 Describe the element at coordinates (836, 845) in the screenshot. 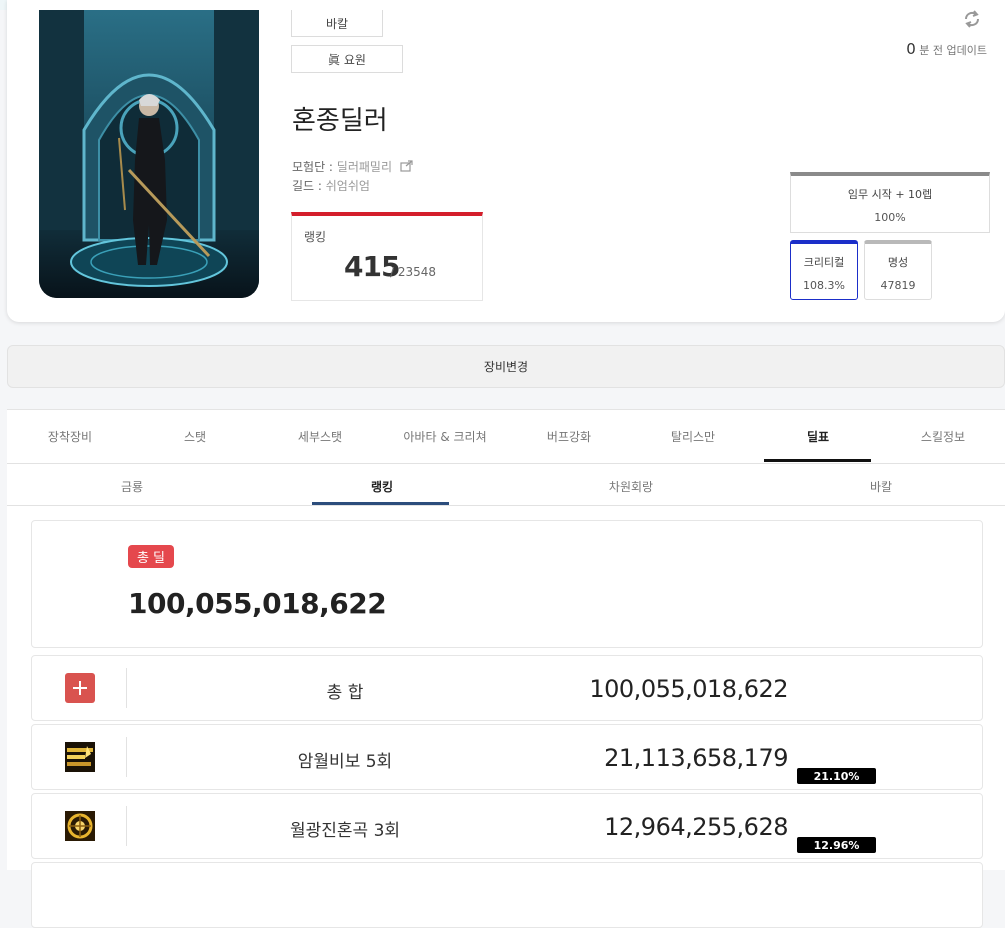

I see `skill-percent: 12.96%` at that location.